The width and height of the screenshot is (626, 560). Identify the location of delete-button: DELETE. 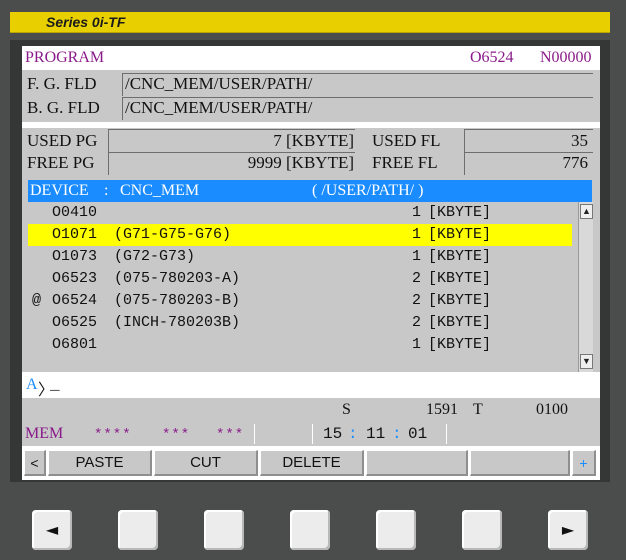
(312, 463).